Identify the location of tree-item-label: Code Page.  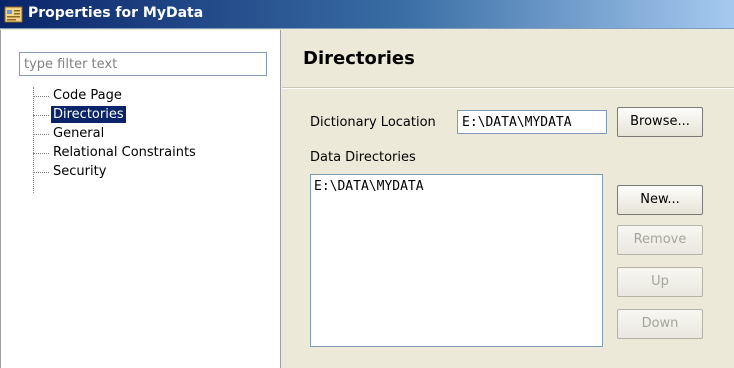
(87, 95).